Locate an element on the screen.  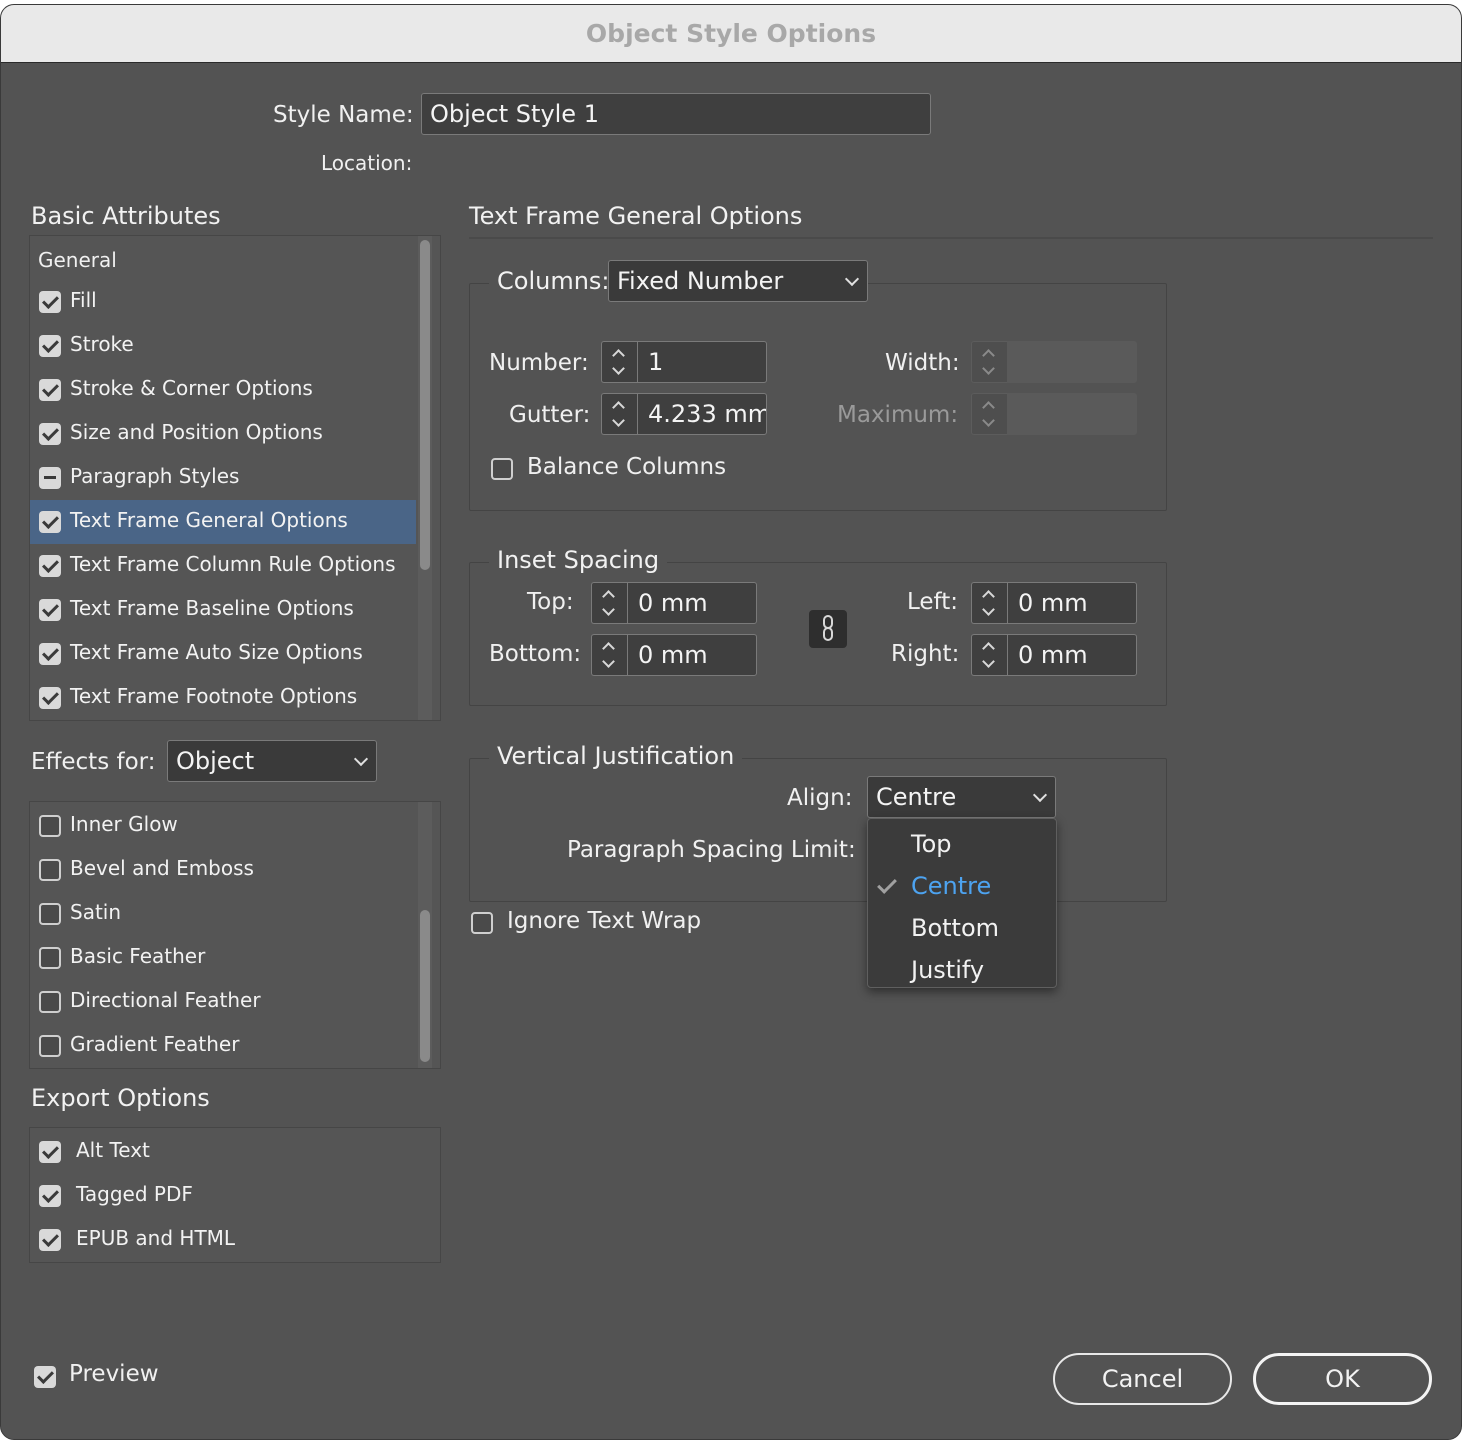
effect-label: Basic Feather is located at coordinates (138, 956).